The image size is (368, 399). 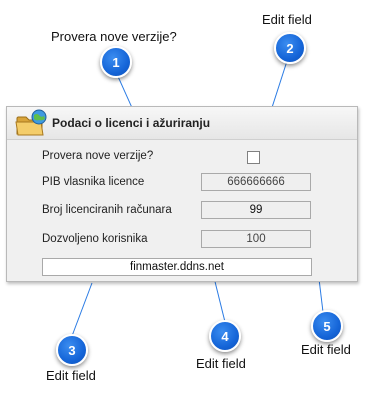 What do you see at coordinates (107, 210) in the screenshot?
I see `licensed-computers-label: Broj licenciranih računara` at bounding box center [107, 210].